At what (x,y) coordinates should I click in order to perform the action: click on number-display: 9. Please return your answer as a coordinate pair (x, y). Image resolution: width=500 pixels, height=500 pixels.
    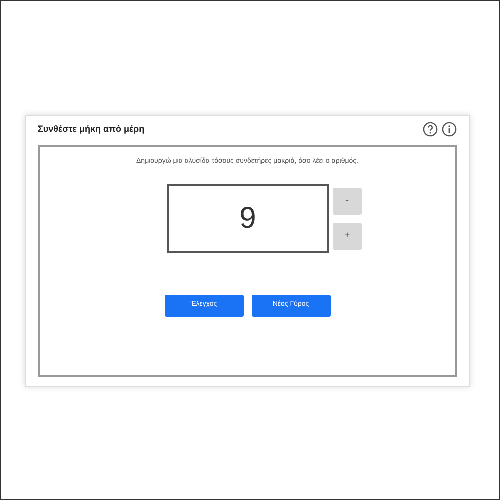
    Looking at the image, I should click on (248, 218).